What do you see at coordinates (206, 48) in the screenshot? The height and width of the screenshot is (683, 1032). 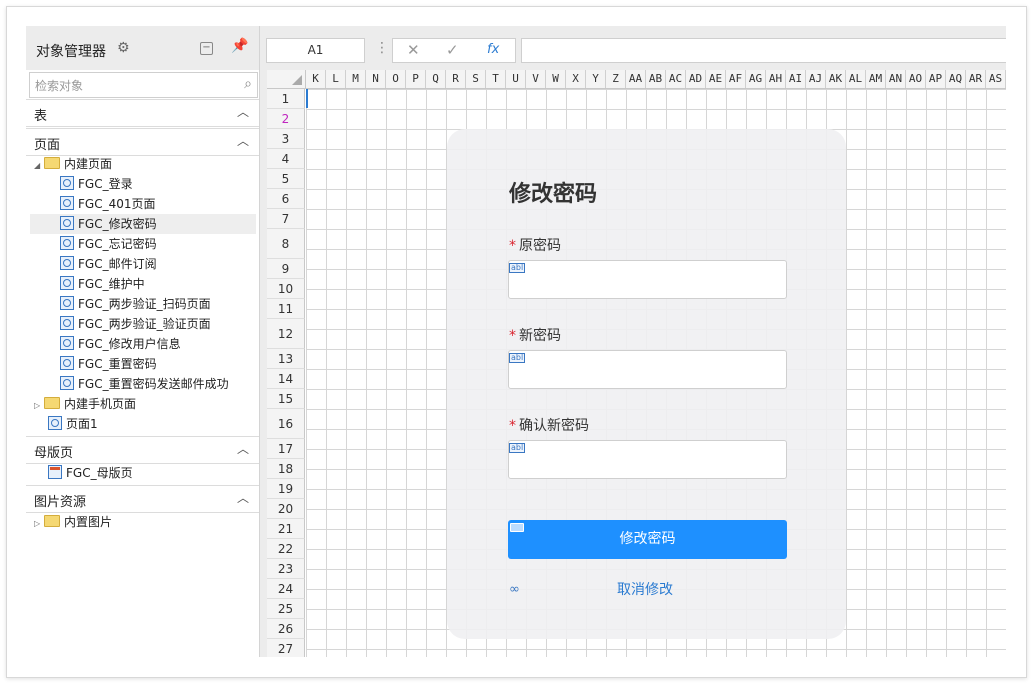 I see `collapse-all-icon: −` at bounding box center [206, 48].